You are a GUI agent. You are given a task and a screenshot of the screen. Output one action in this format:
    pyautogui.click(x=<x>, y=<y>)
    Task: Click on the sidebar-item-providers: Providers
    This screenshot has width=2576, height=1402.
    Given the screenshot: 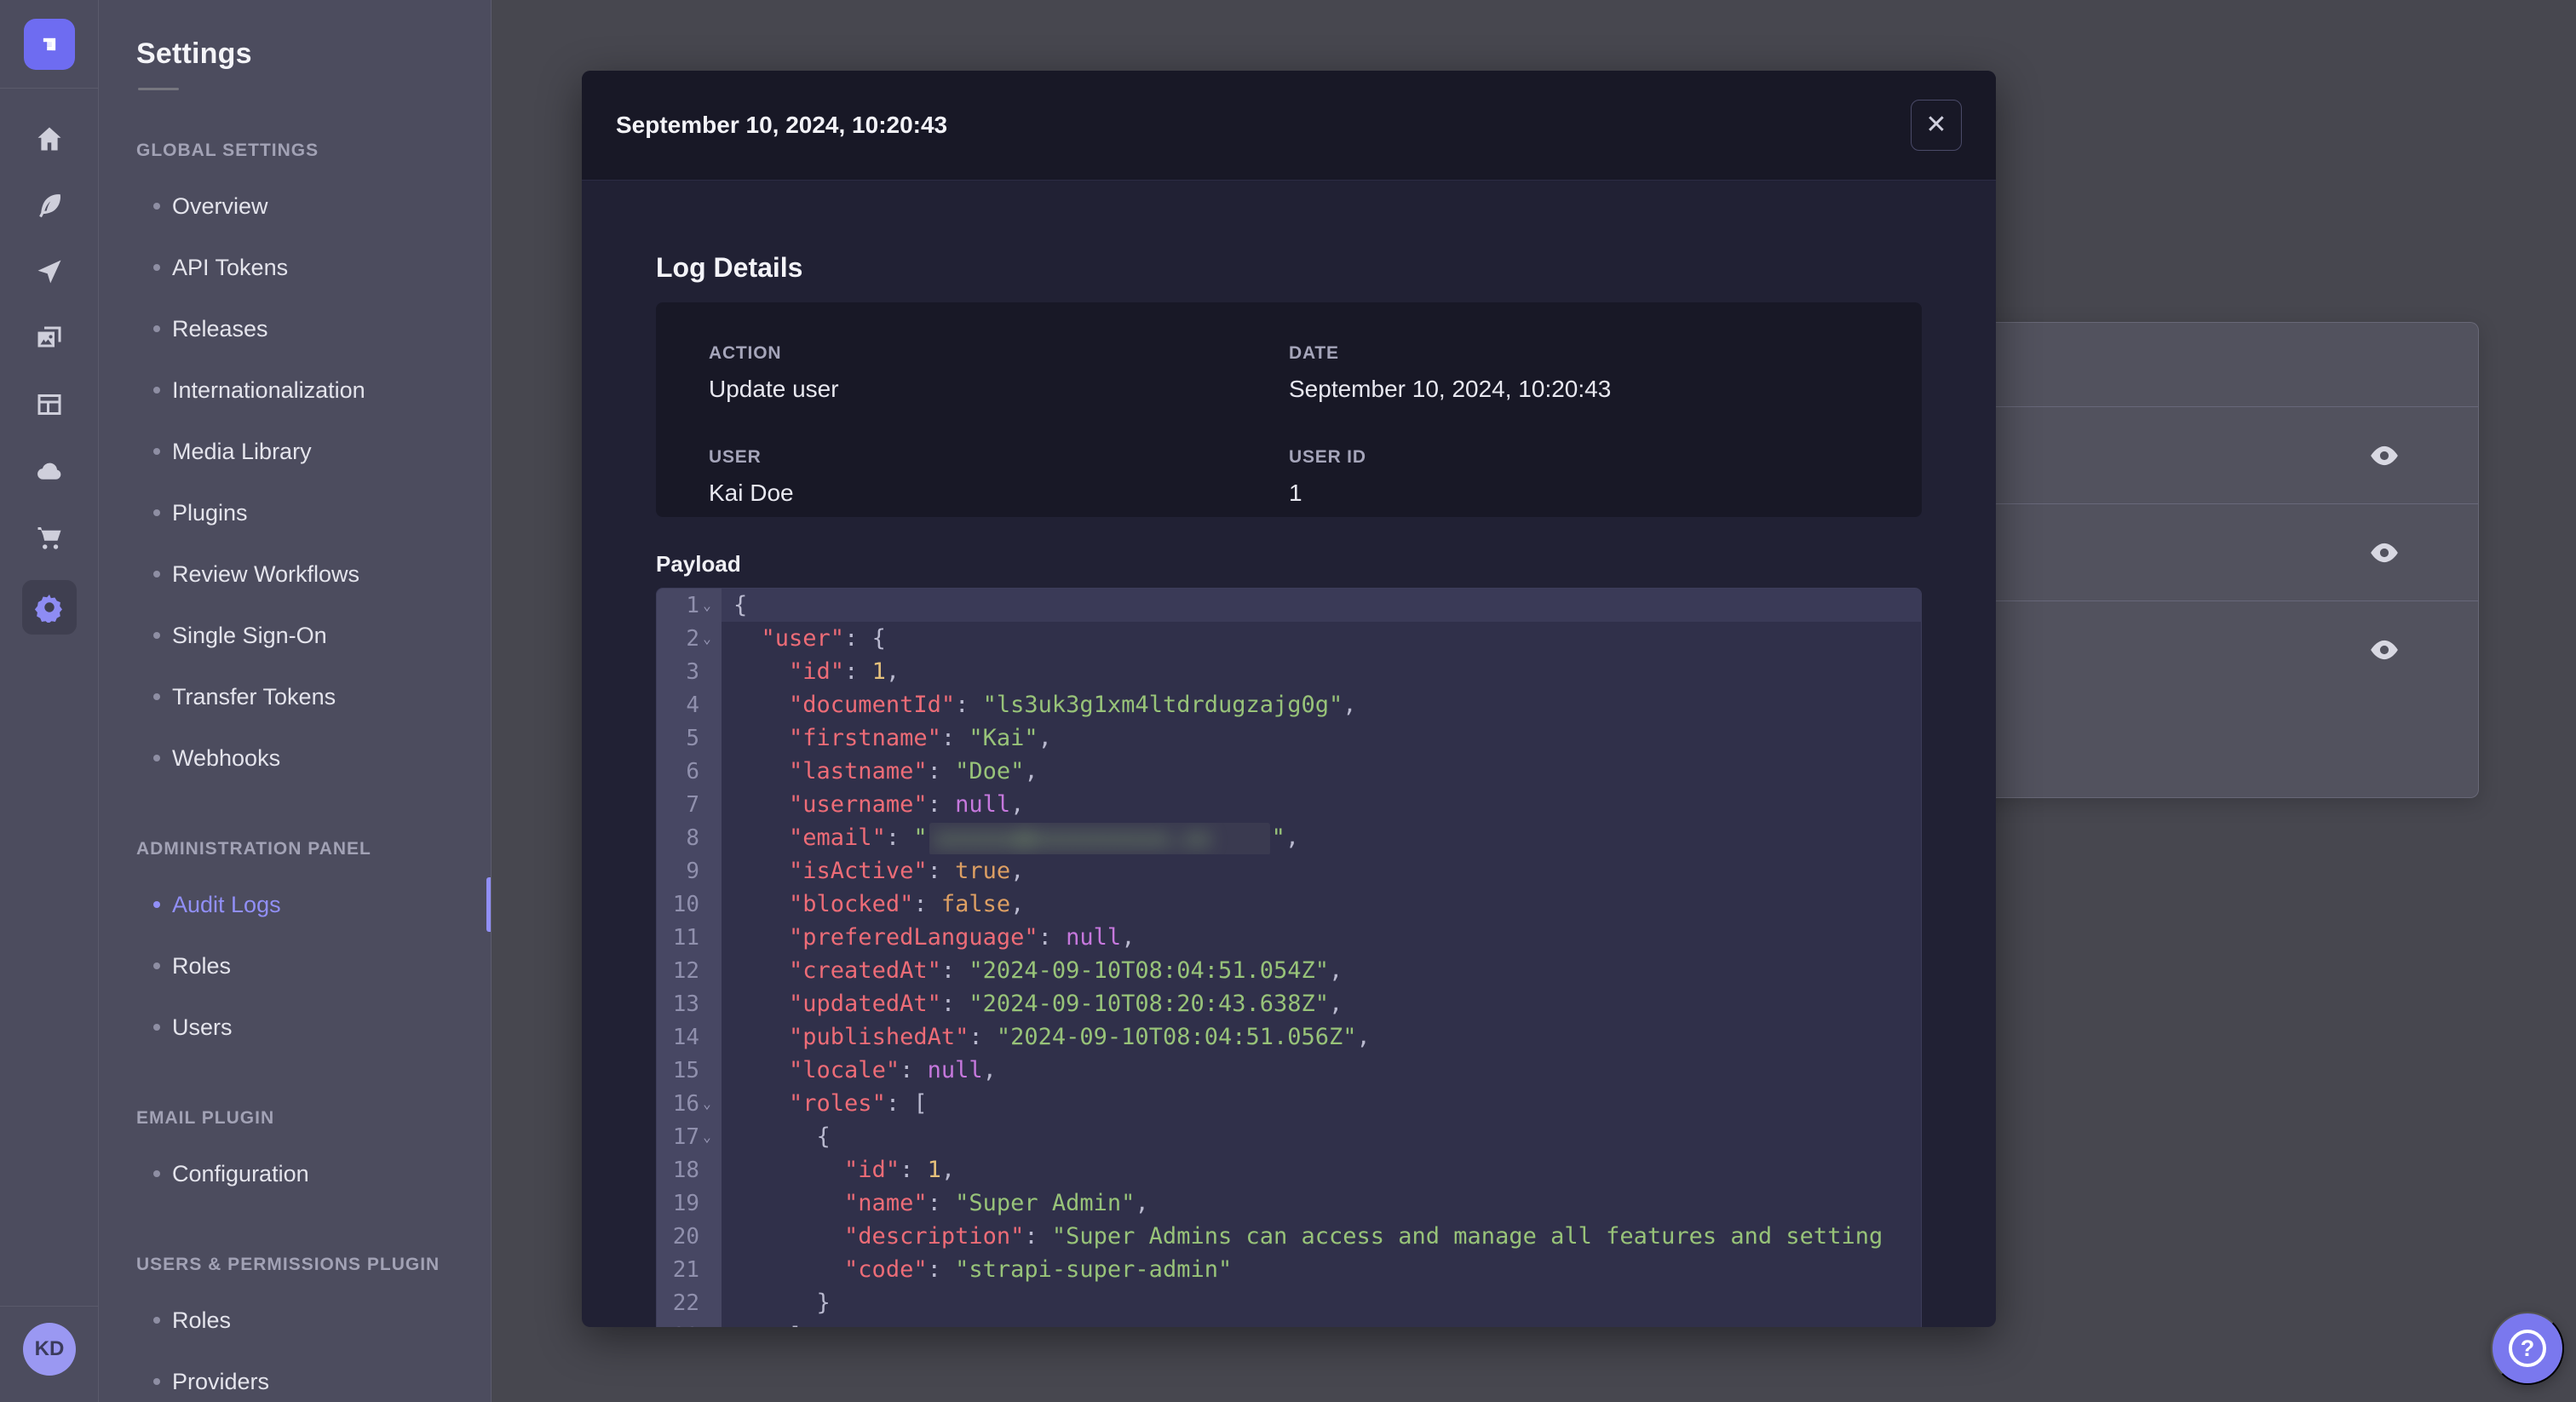 What is the action you would take?
    pyautogui.click(x=295, y=1376)
    